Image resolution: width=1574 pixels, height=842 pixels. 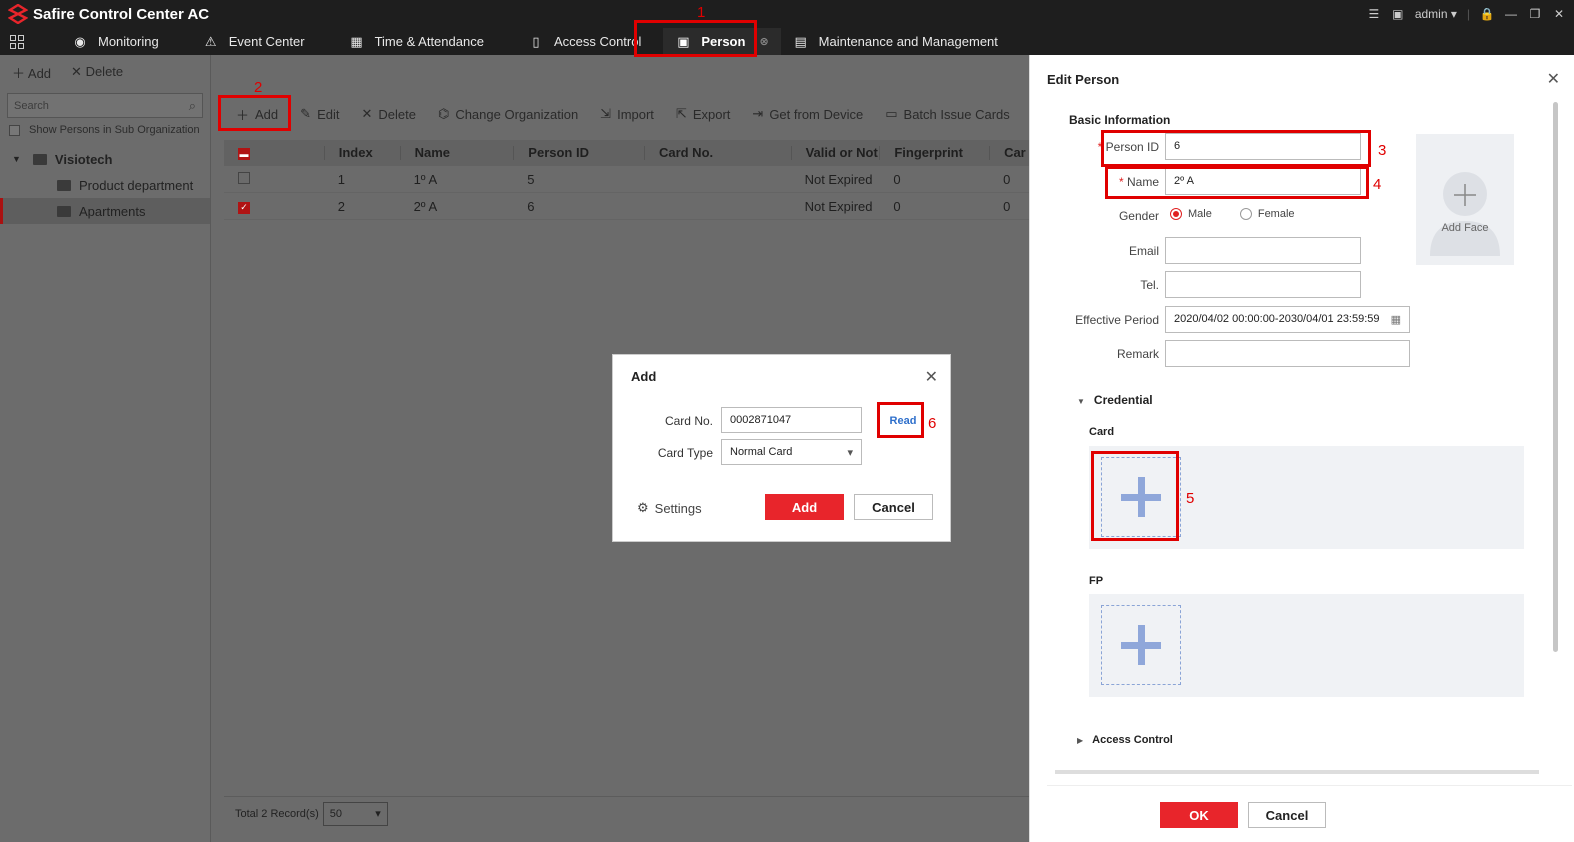 I want to click on button-label: Edit, so click(x=328, y=114).